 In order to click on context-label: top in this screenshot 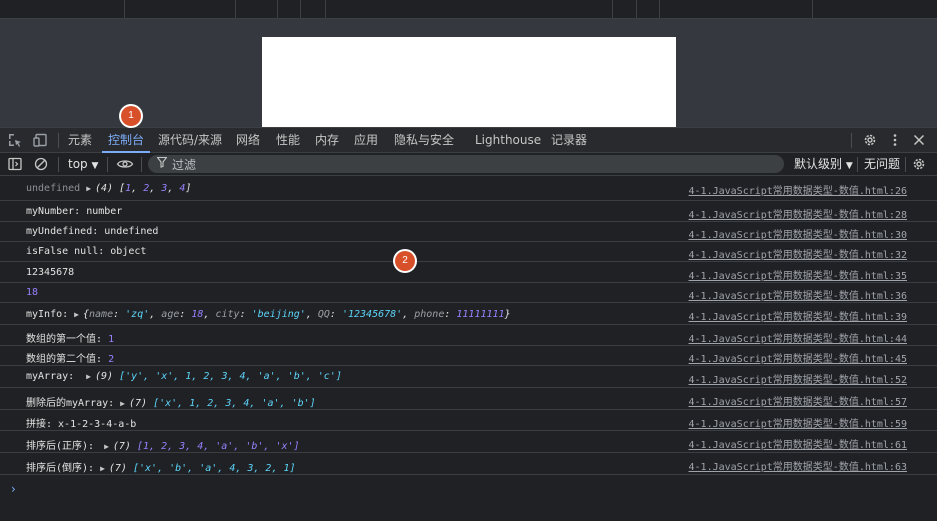, I will do `click(78, 164)`.